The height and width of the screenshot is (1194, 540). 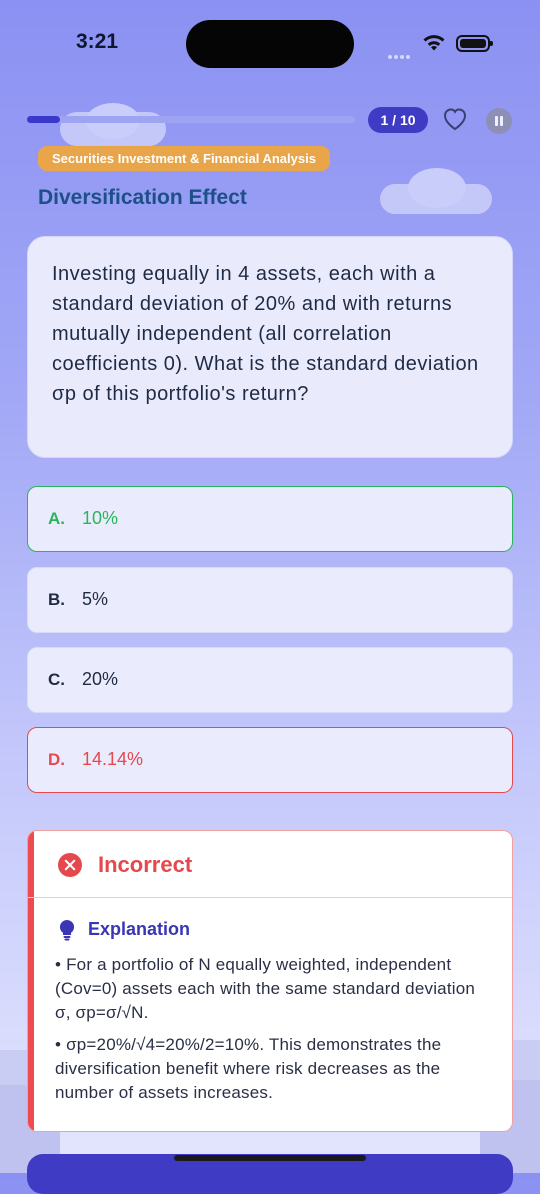 What do you see at coordinates (270, 680) in the screenshot?
I see `option-c: C. 20%` at bounding box center [270, 680].